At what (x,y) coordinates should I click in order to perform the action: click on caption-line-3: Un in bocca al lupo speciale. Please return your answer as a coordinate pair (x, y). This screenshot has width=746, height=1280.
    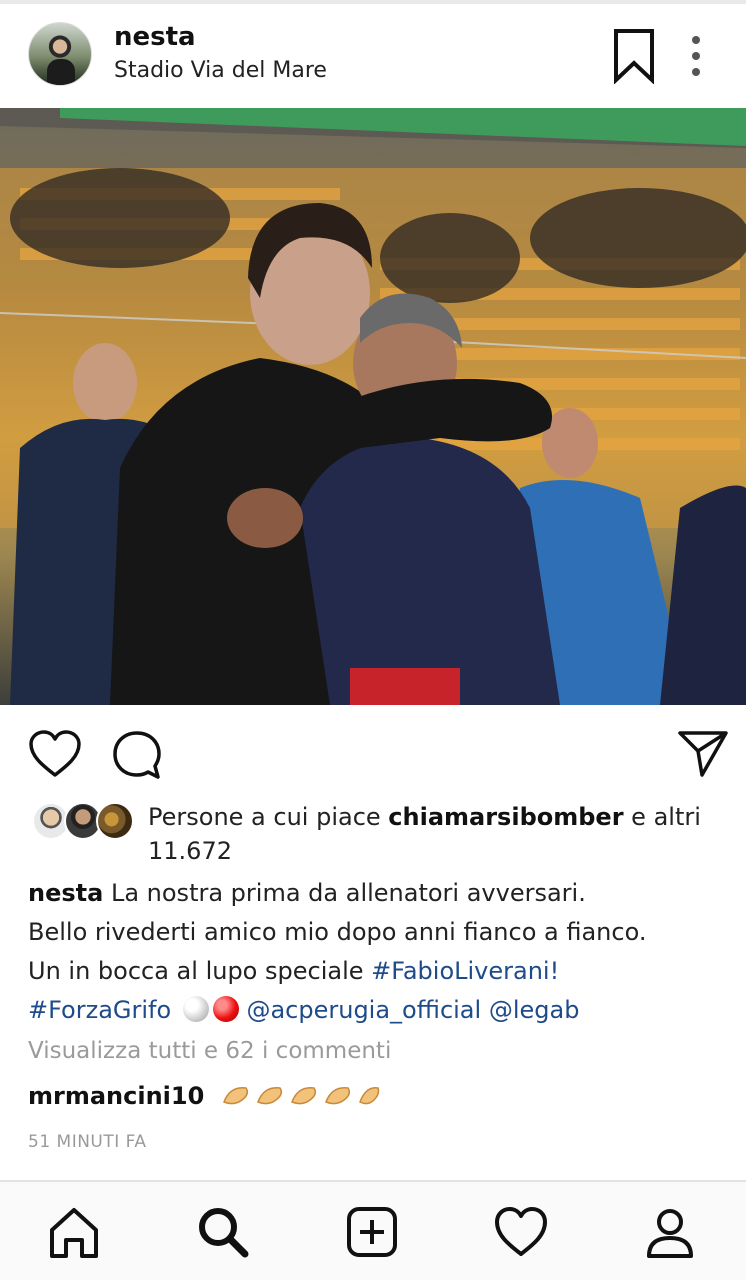
    Looking at the image, I should click on (200, 971).